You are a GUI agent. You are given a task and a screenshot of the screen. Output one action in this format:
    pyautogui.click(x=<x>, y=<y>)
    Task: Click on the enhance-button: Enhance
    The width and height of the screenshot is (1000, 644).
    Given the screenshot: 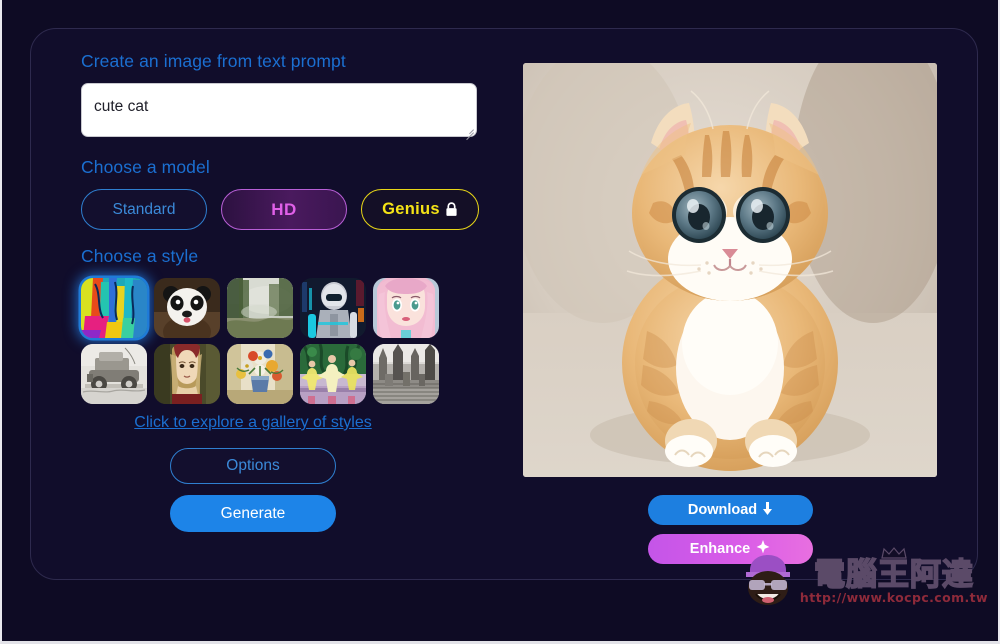 What is the action you would take?
    pyautogui.click(x=730, y=549)
    